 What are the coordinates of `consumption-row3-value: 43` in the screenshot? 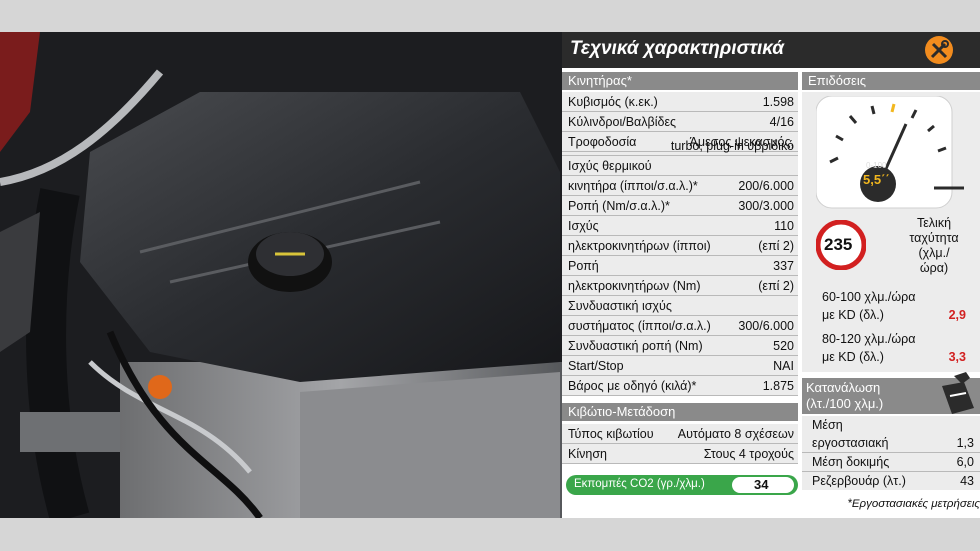 It's located at (967, 481).